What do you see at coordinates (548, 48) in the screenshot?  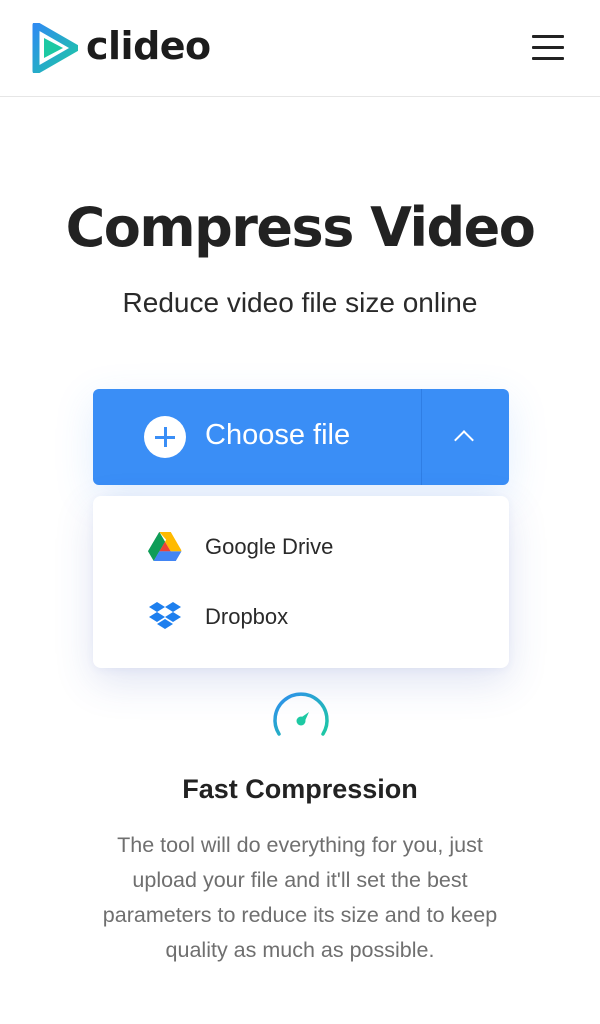 I see `hamburger-menu-icon` at bounding box center [548, 48].